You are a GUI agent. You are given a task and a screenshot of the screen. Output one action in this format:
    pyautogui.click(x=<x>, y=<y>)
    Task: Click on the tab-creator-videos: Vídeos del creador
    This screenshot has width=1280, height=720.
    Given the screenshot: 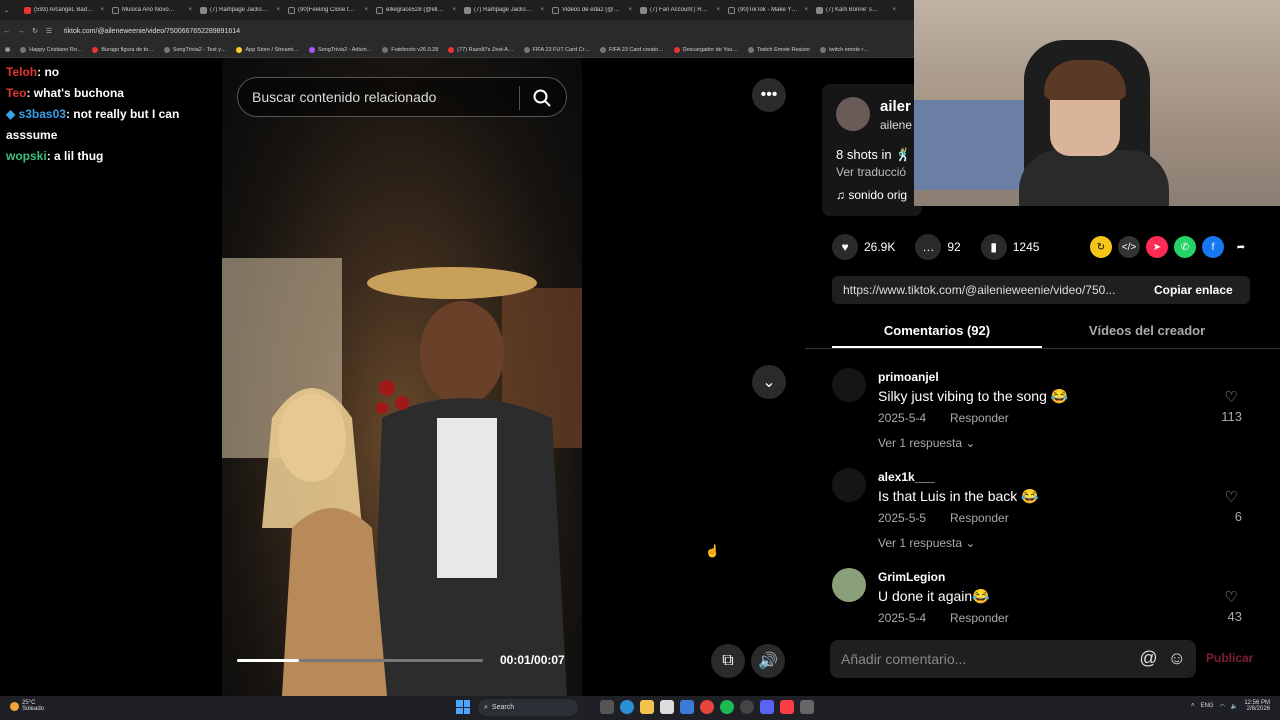 What is the action you would take?
    pyautogui.click(x=1147, y=333)
    